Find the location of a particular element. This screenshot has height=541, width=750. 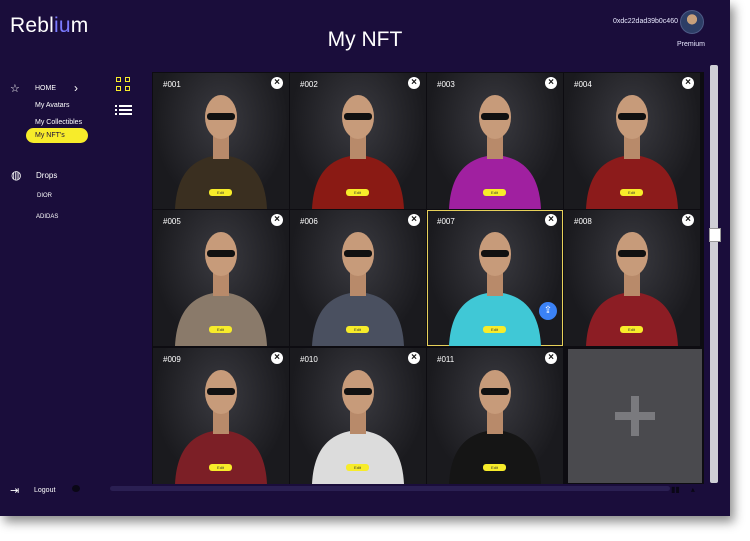

page-title: My NFT is located at coordinates (365, 39).